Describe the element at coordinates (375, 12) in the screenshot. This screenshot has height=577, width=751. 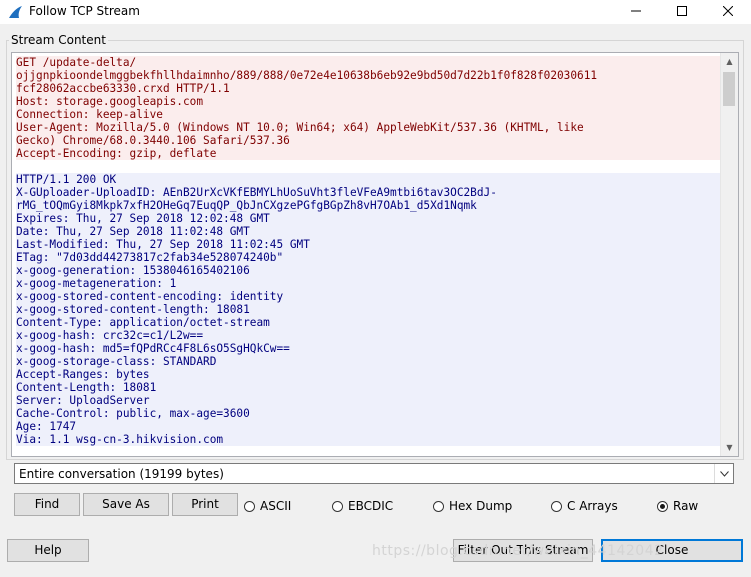
I see `title-bar: Follow TCP Stream` at that location.